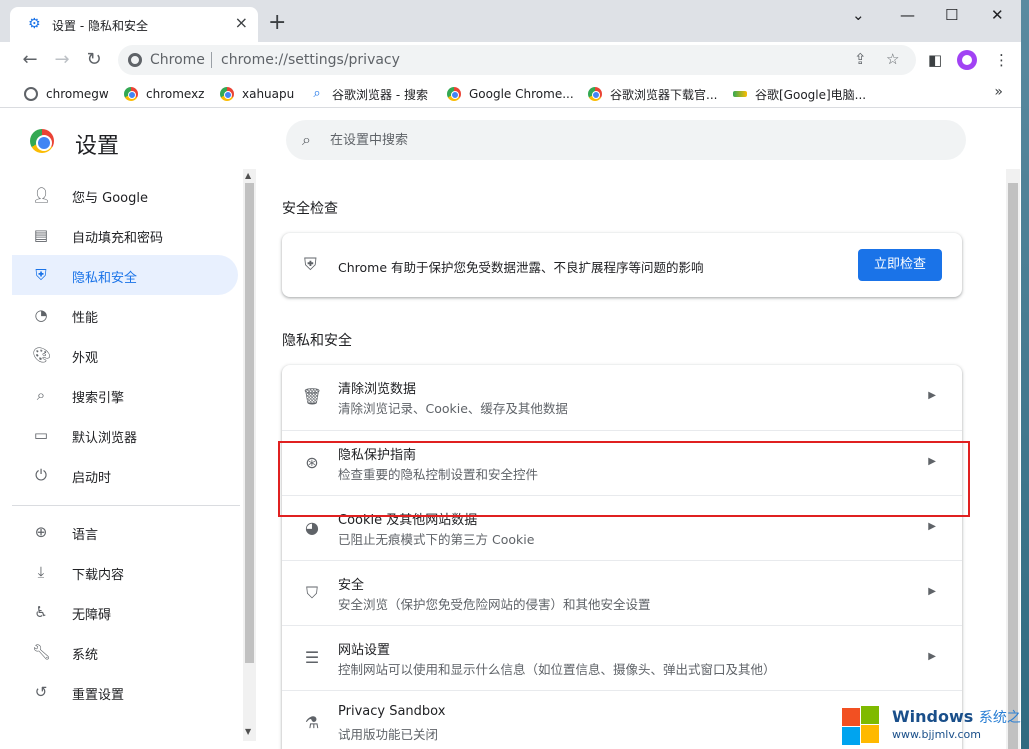 Image resolution: width=1029 pixels, height=749 pixels. Describe the element at coordinates (94, 60) in the screenshot. I see `reload-button: ↻` at that location.